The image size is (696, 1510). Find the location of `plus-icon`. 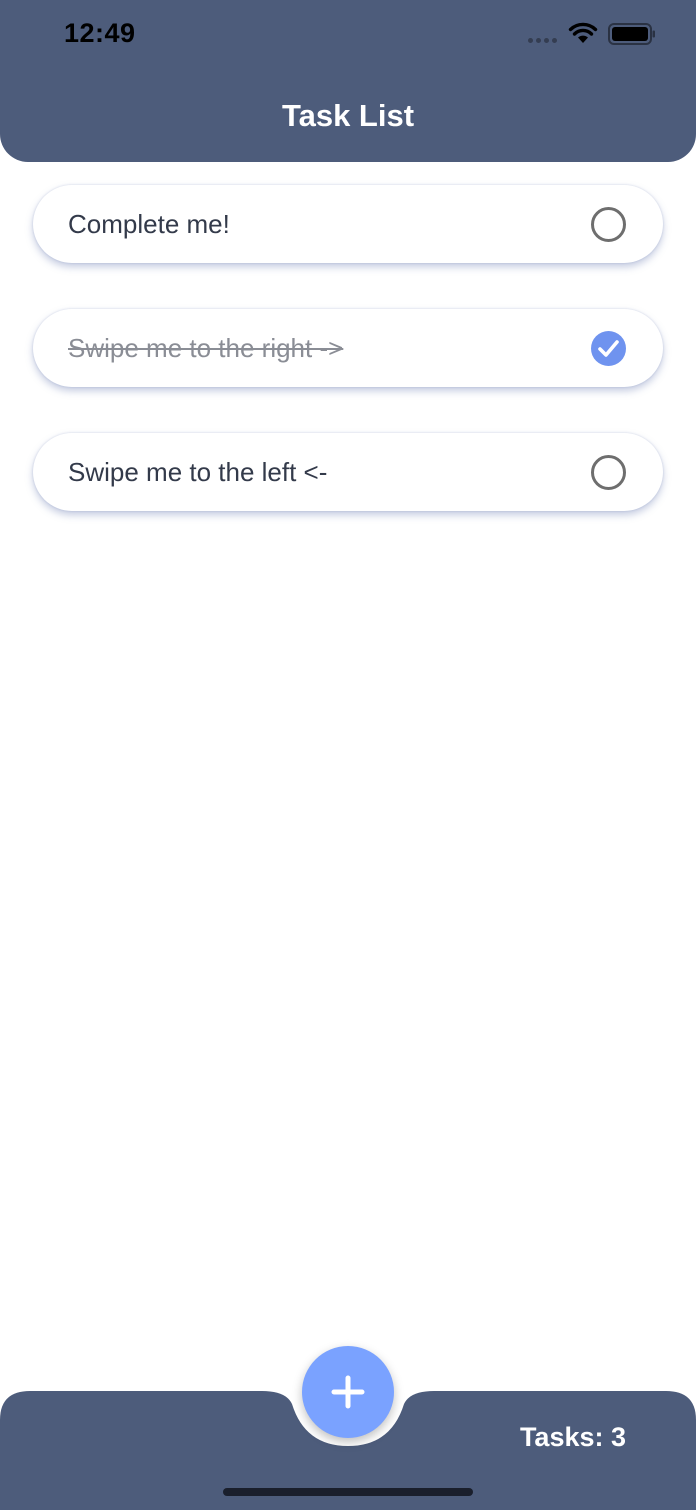

plus-icon is located at coordinates (348, 1392).